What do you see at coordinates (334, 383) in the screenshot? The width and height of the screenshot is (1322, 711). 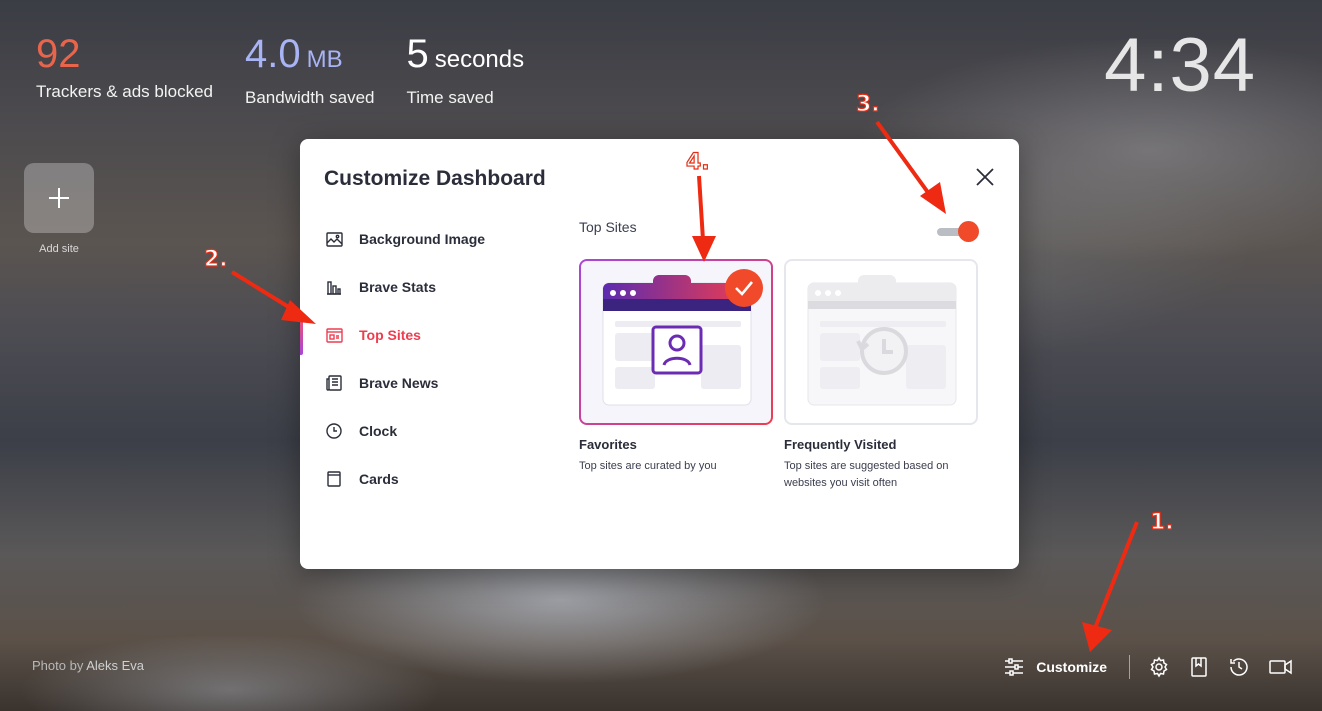 I see `news-icon` at bounding box center [334, 383].